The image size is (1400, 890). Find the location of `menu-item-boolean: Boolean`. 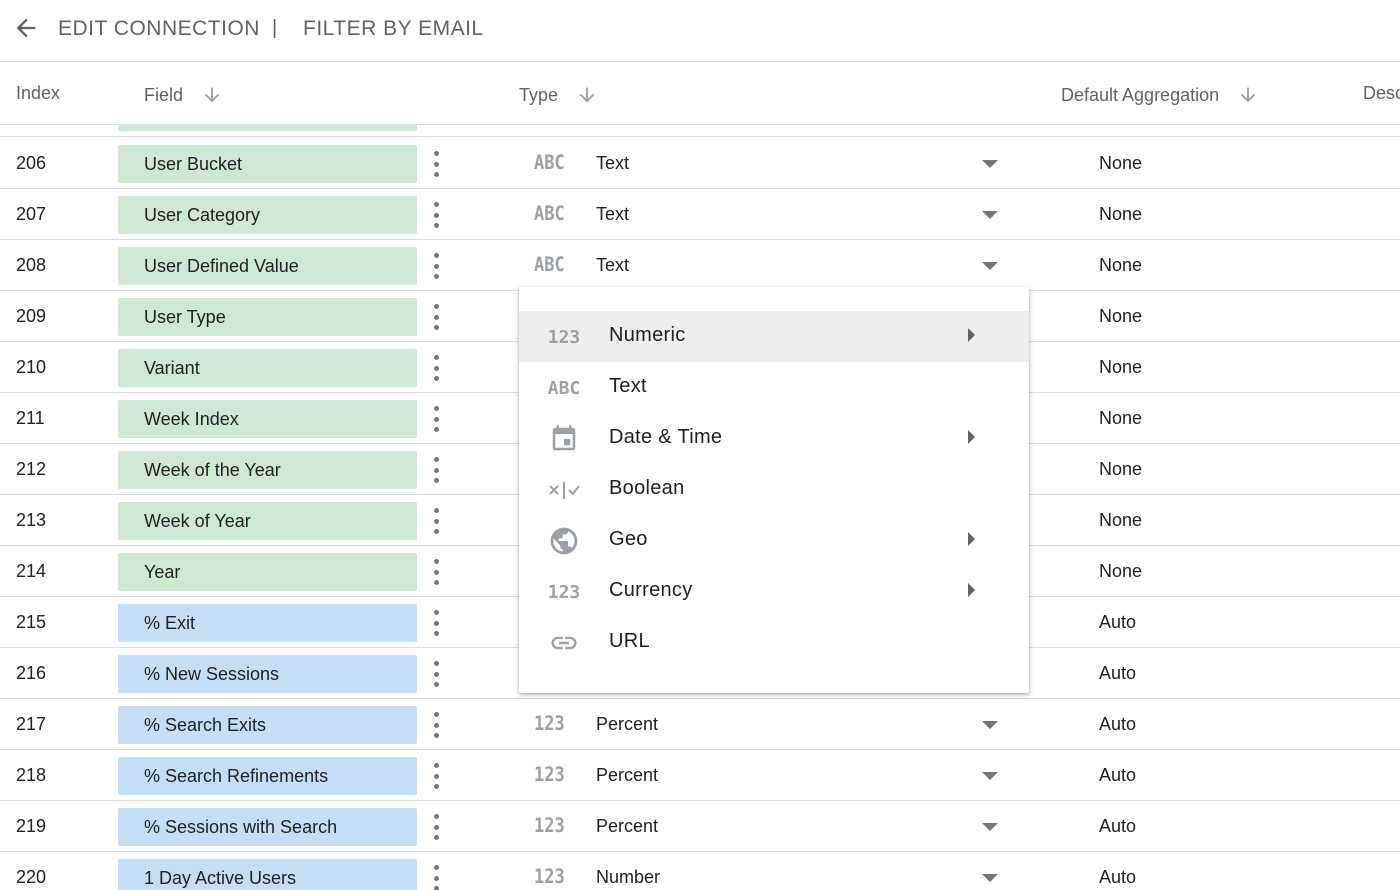

menu-item-boolean: Boolean is located at coordinates (774, 489).